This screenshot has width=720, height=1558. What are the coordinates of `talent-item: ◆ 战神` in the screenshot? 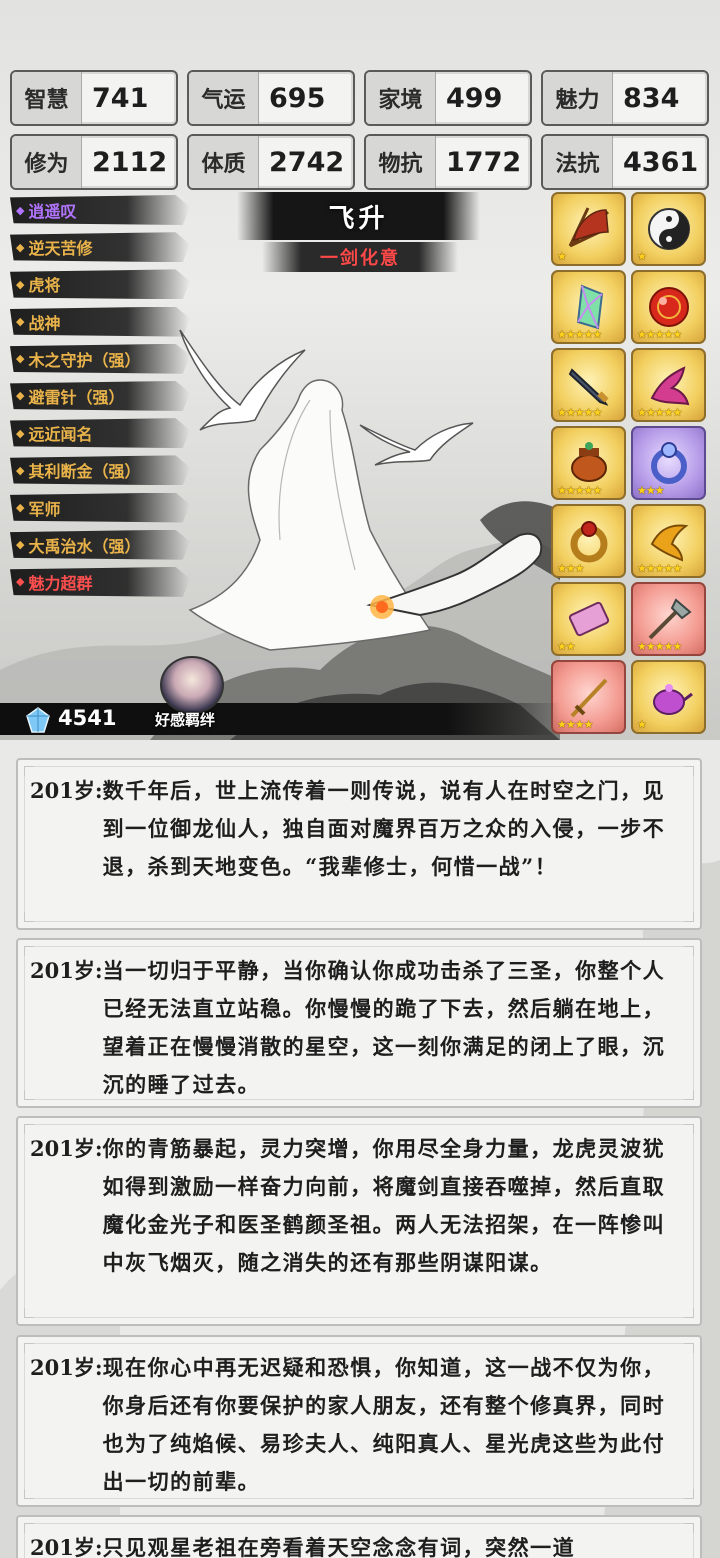 It's located at (100, 321).